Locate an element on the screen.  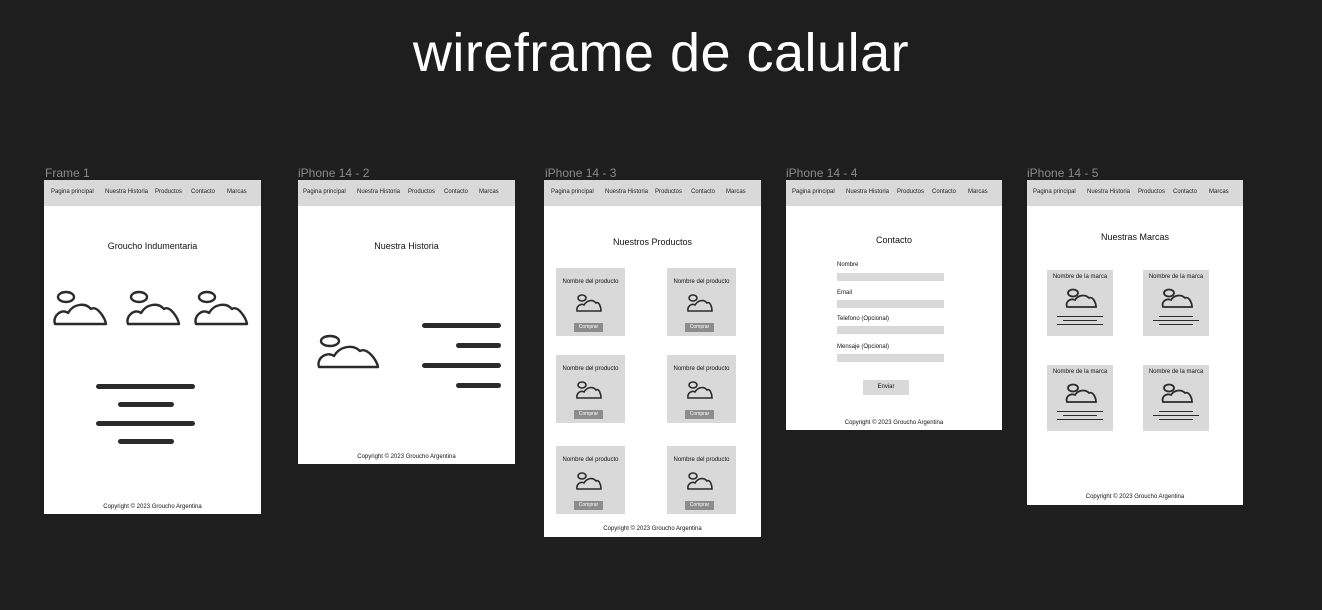
canvas-title: wireframe de calular is located at coordinates (661, 53).